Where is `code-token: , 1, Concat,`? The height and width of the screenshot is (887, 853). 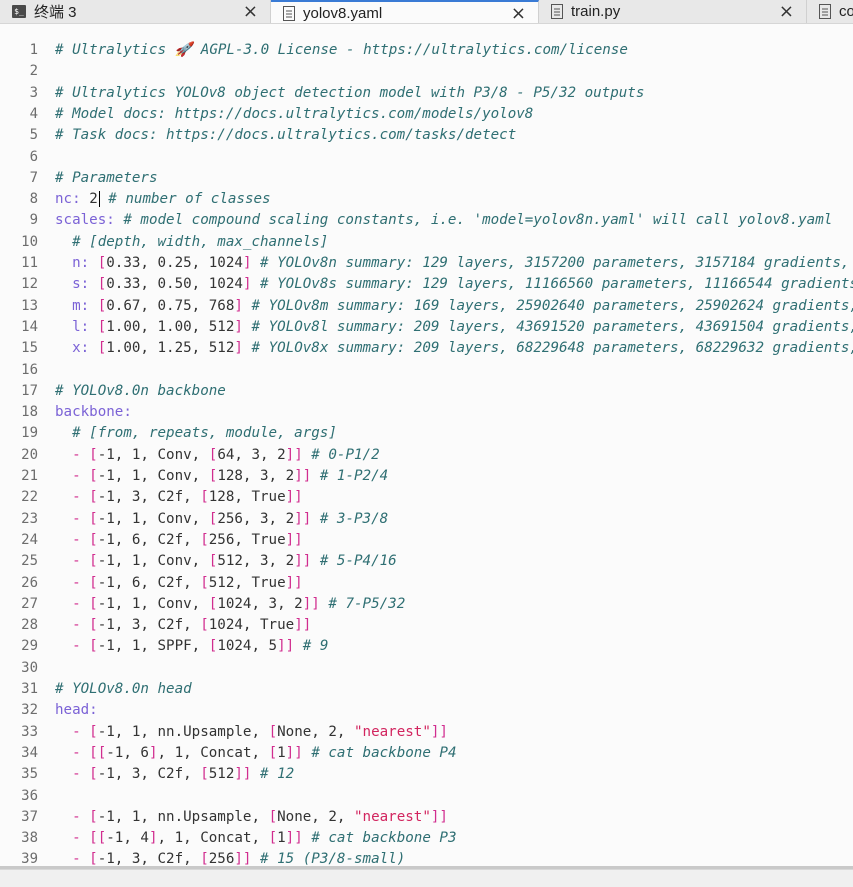
code-token: , 1, Concat, is located at coordinates (213, 838).